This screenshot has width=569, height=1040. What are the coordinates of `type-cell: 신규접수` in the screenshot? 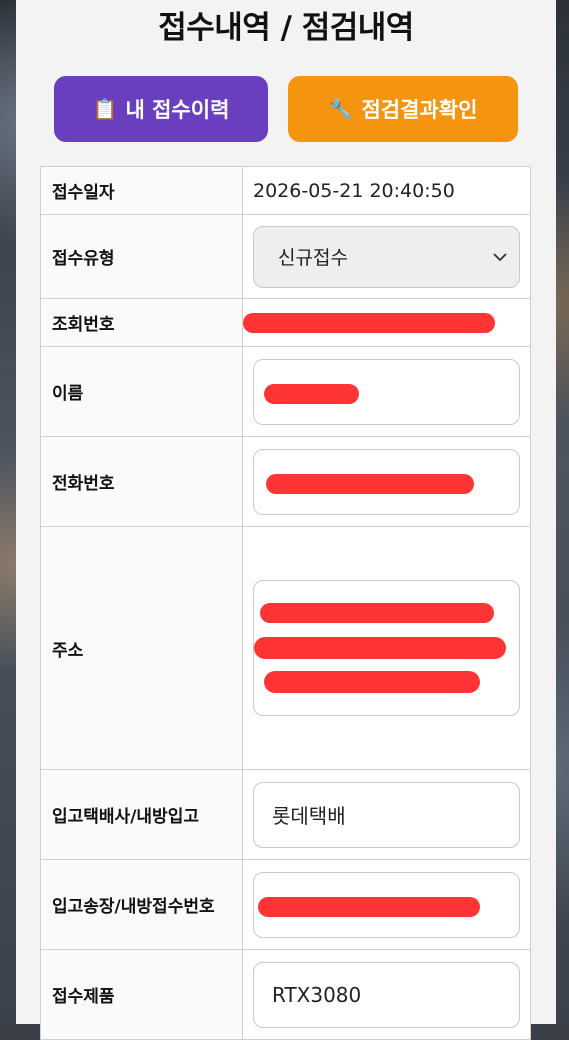 It's located at (386, 256).